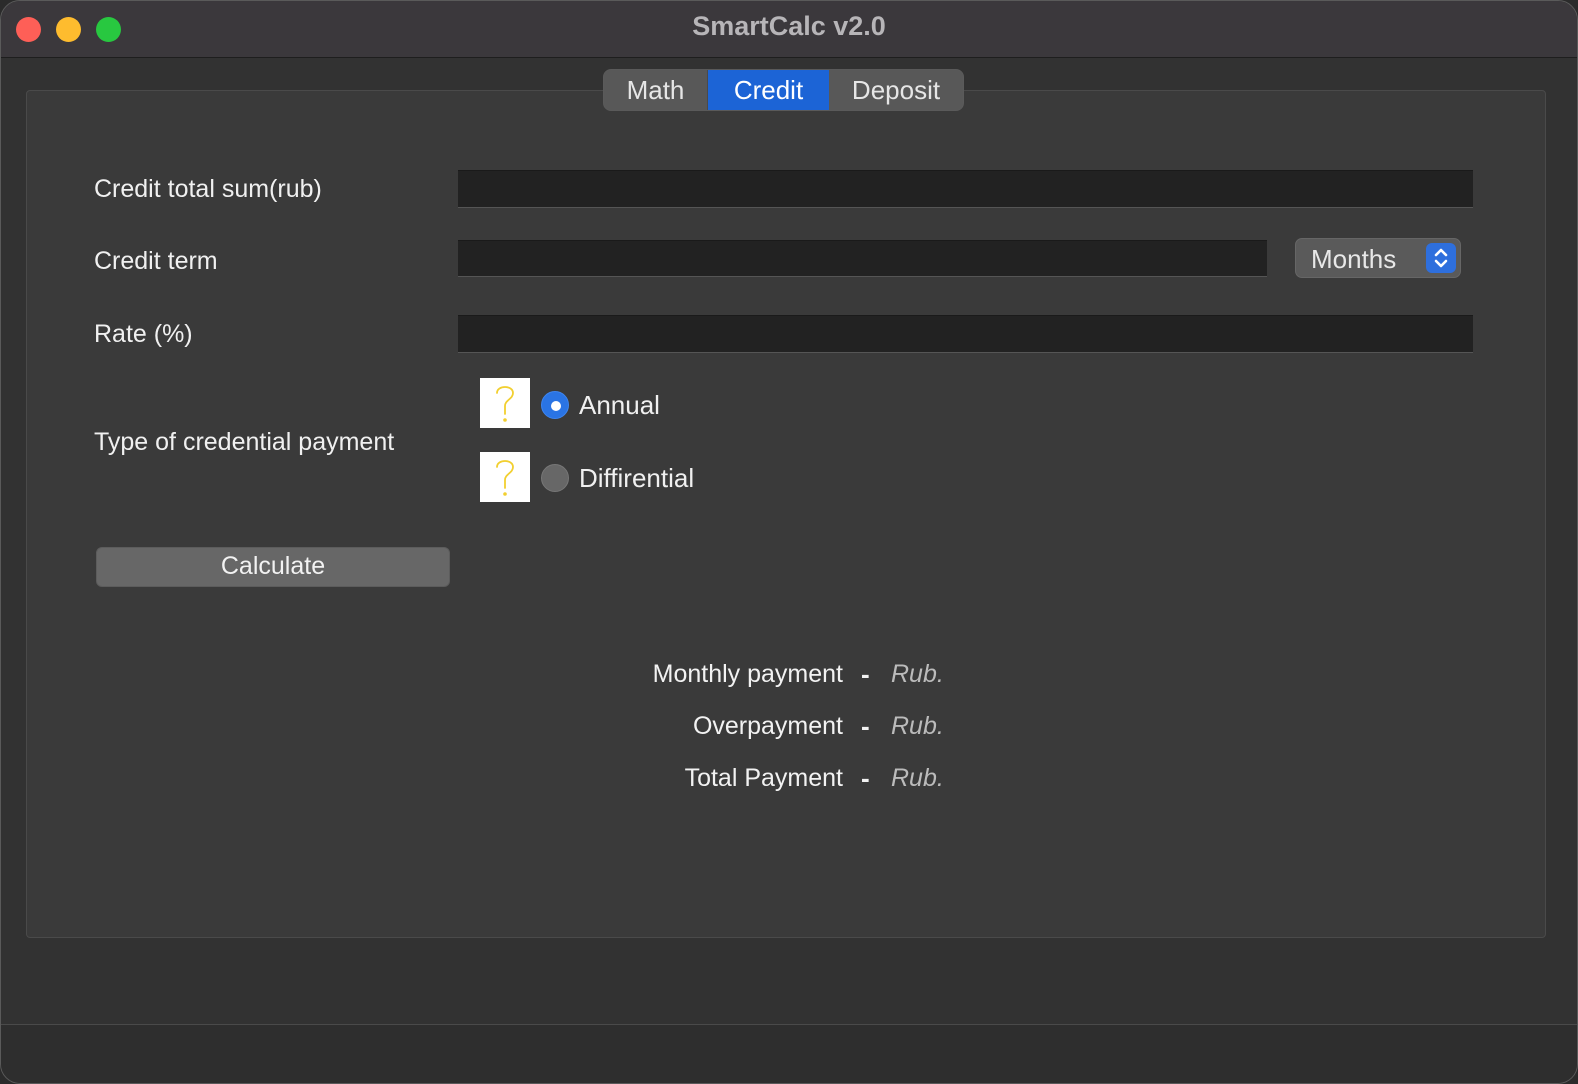 The image size is (1578, 1084). Describe the element at coordinates (208, 189) in the screenshot. I see `credit-total-label: Credit total sum(rub)` at that location.